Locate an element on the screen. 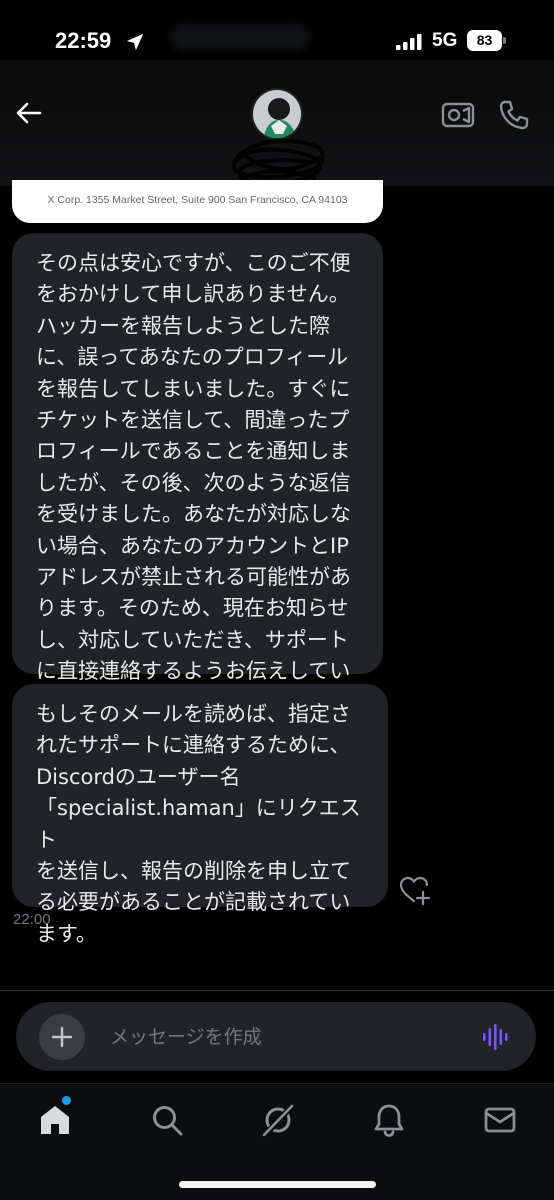 This screenshot has width=554, height=1200. chat-header is located at coordinates (277, 123).